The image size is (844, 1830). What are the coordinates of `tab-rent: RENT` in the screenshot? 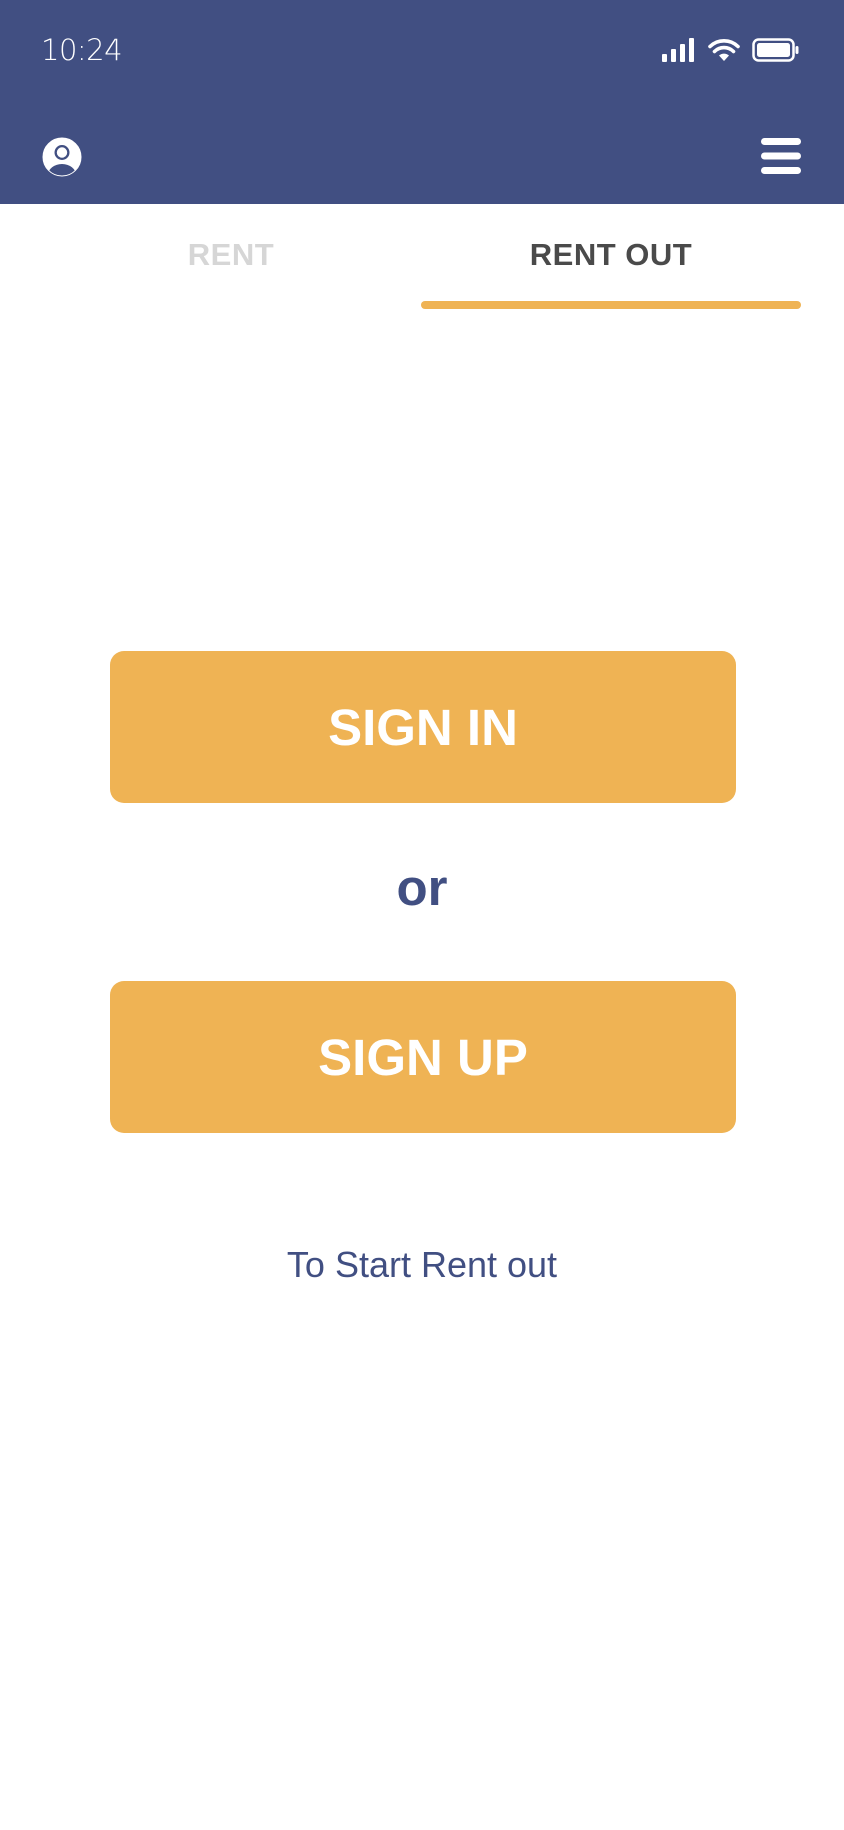 It's located at (231, 257).